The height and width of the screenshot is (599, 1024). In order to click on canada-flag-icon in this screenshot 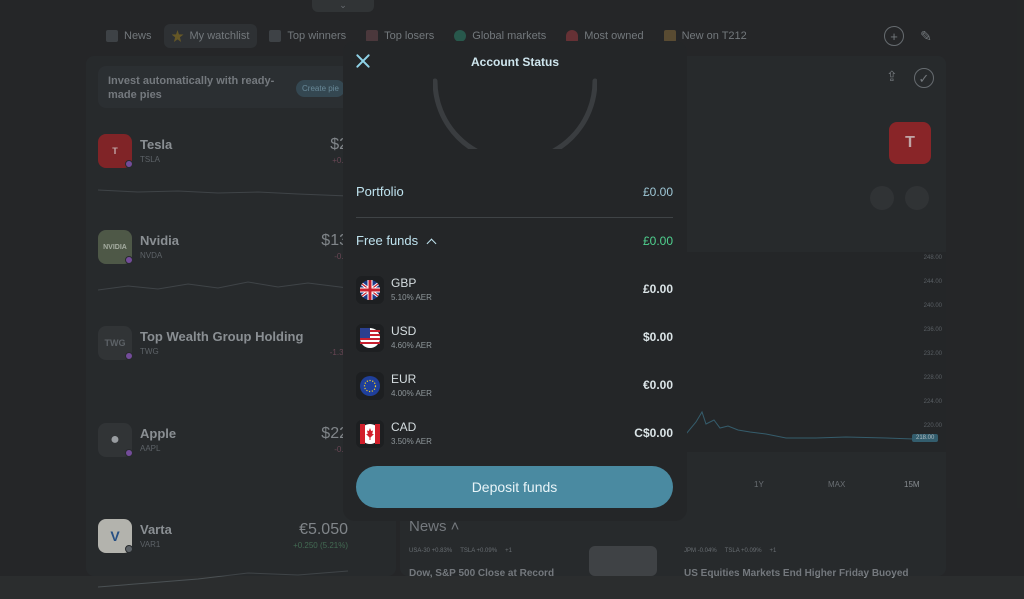, I will do `click(370, 434)`.